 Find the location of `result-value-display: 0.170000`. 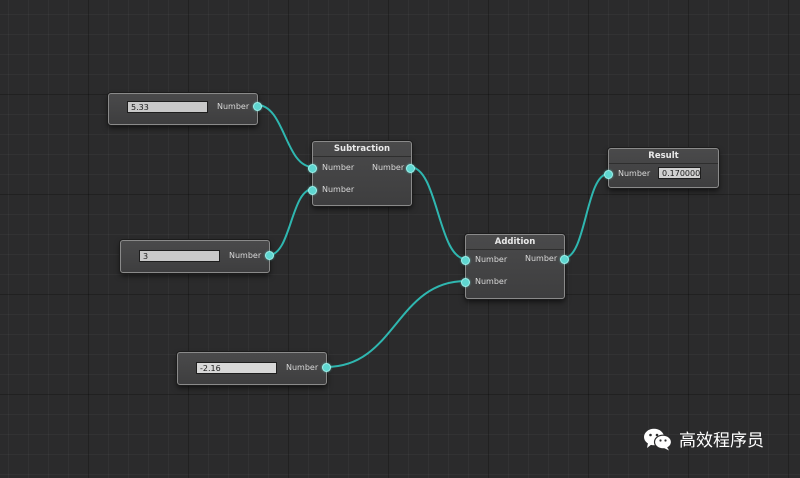

result-value-display: 0.170000 is located at coordinates (679, 173).